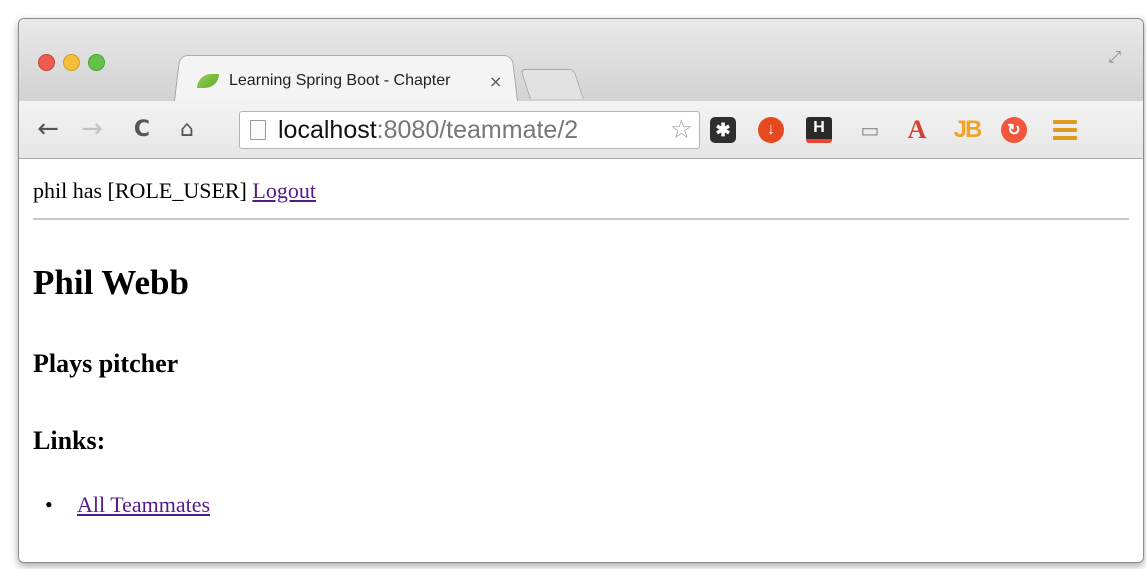 This screenshot has height=569, width=1146. Describe the element at coordinates (46, 62) in the screenshot. I see `window-close-button` at that location.